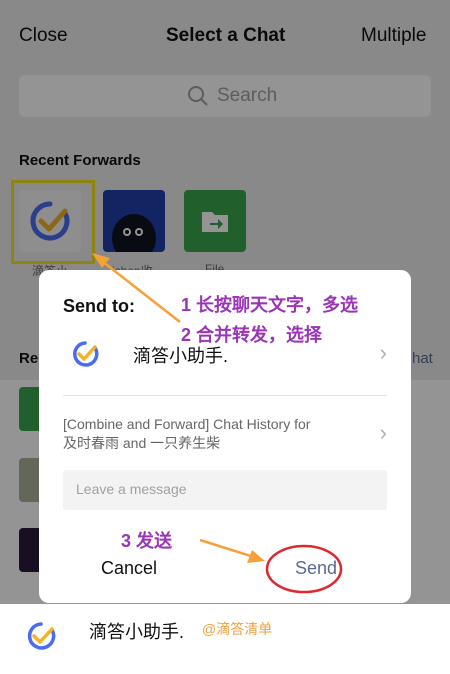  What do you see at coordinates (137, 632) in the screenshot?
I see `chat-row-name: 滴答小助手.` at bounding box center [137, 632].